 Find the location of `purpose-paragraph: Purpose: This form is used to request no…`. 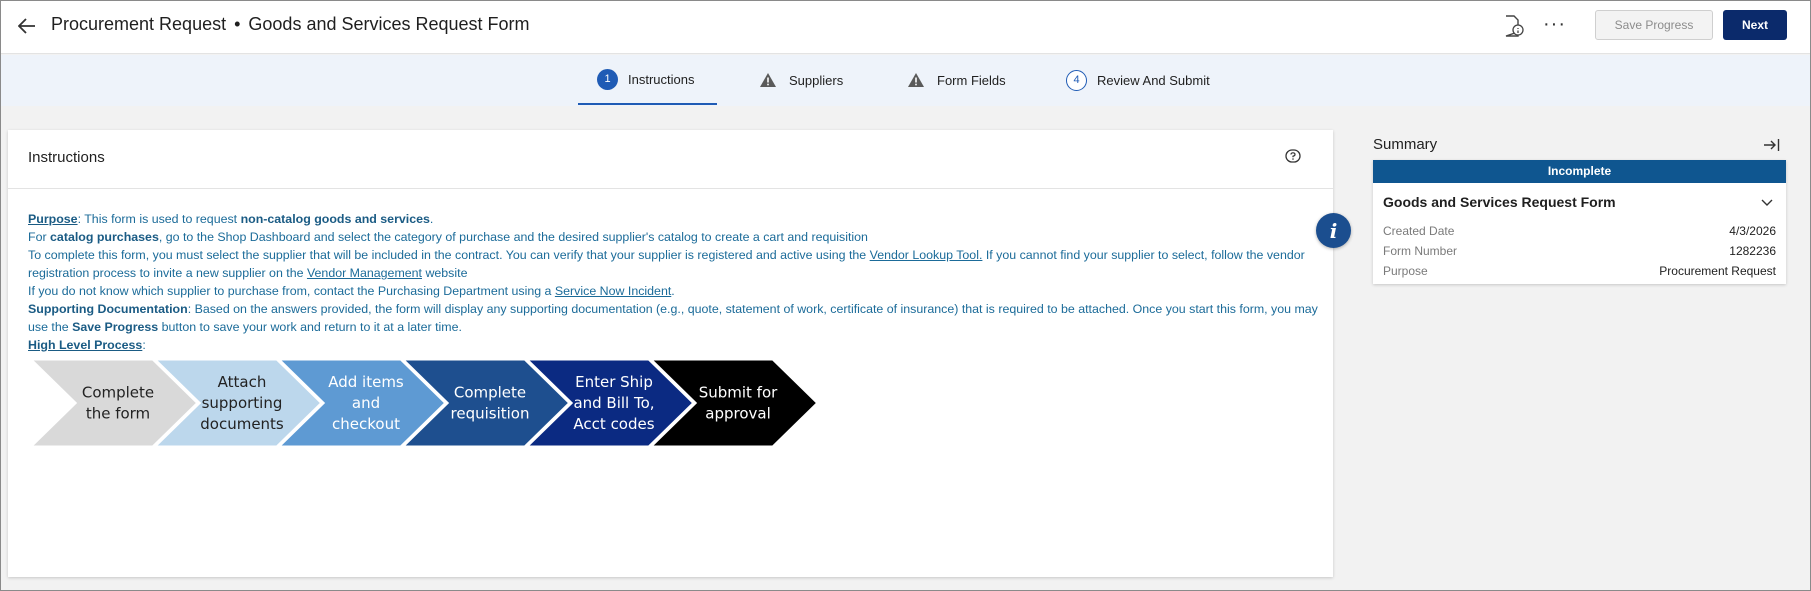

purpose-paragraph: Purpose: This form is used to request no… is located at coordinates (231, 219).